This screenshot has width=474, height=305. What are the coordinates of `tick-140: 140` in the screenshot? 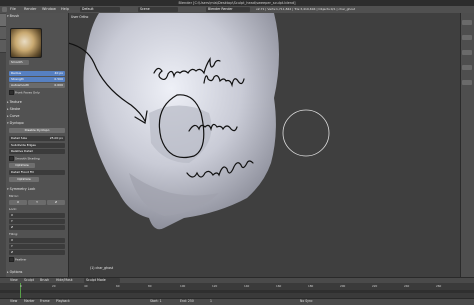 It's located at (247, 286).